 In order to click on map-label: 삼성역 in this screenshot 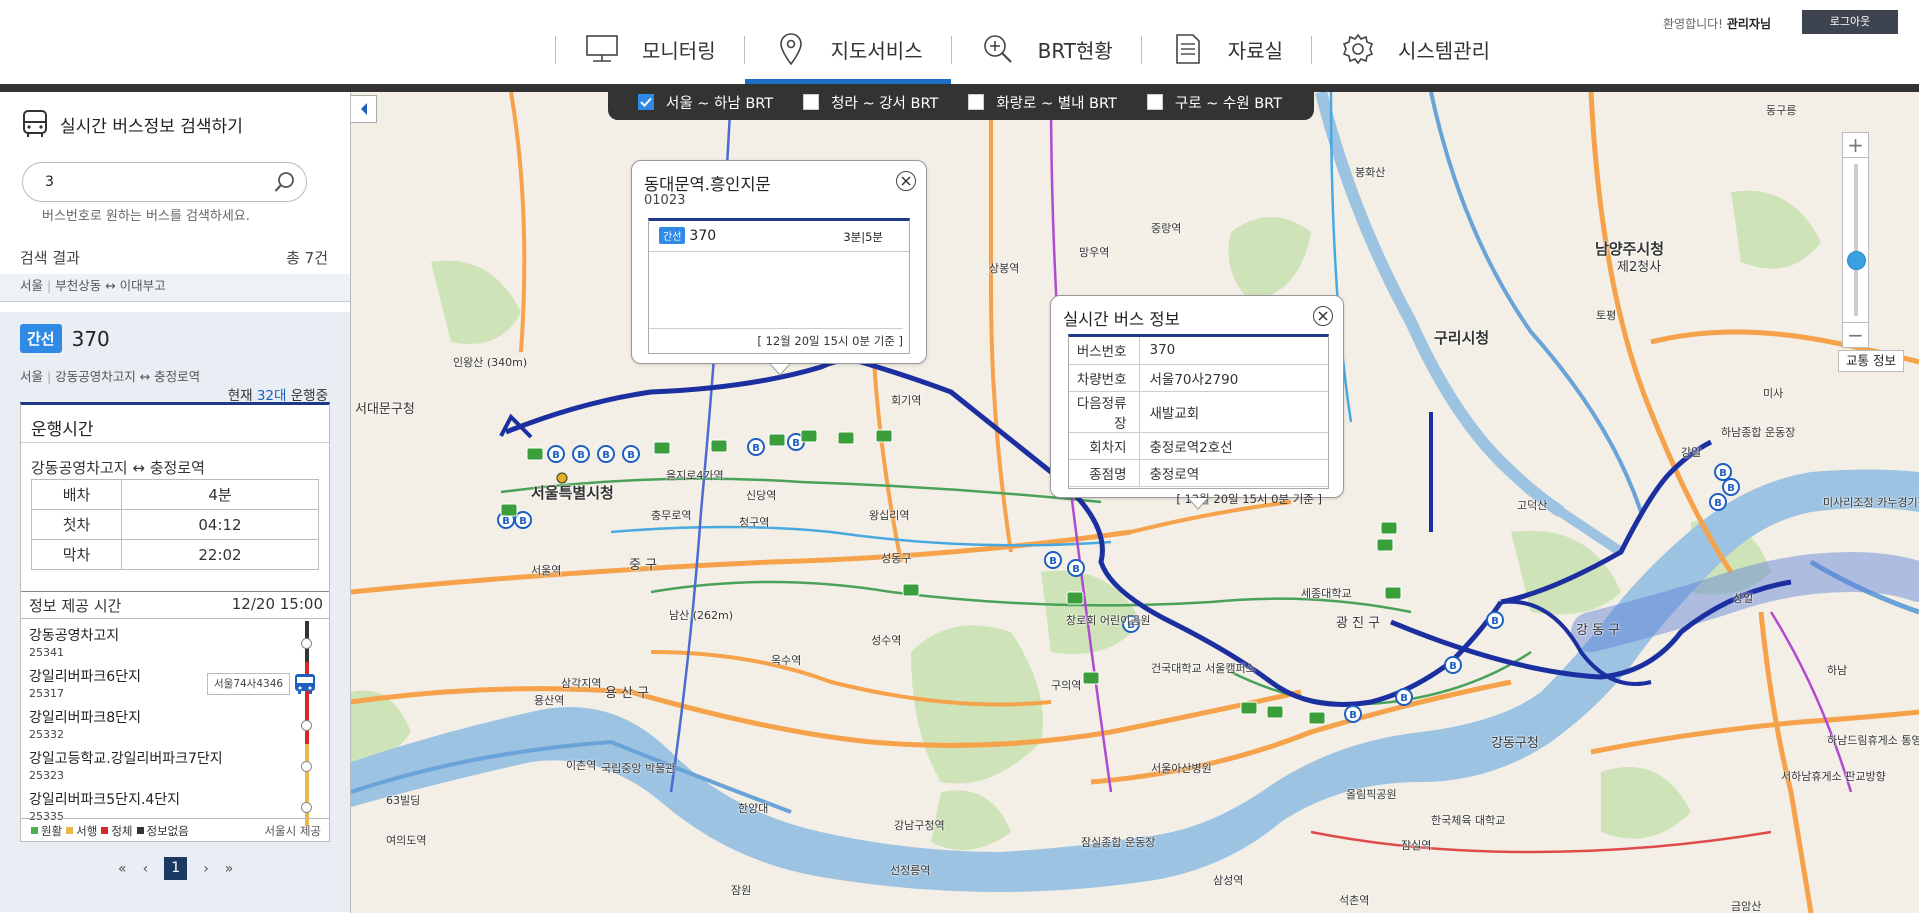, I will do `click(1228, 880)`.